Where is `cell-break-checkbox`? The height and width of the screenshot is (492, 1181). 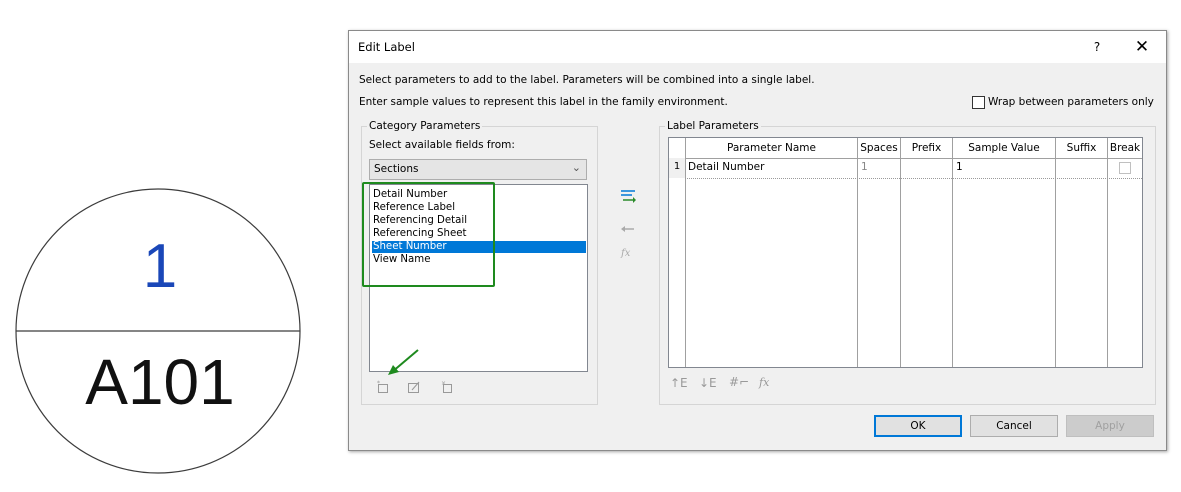
cell-break-checkbox is located at coordinates (1125, 168).